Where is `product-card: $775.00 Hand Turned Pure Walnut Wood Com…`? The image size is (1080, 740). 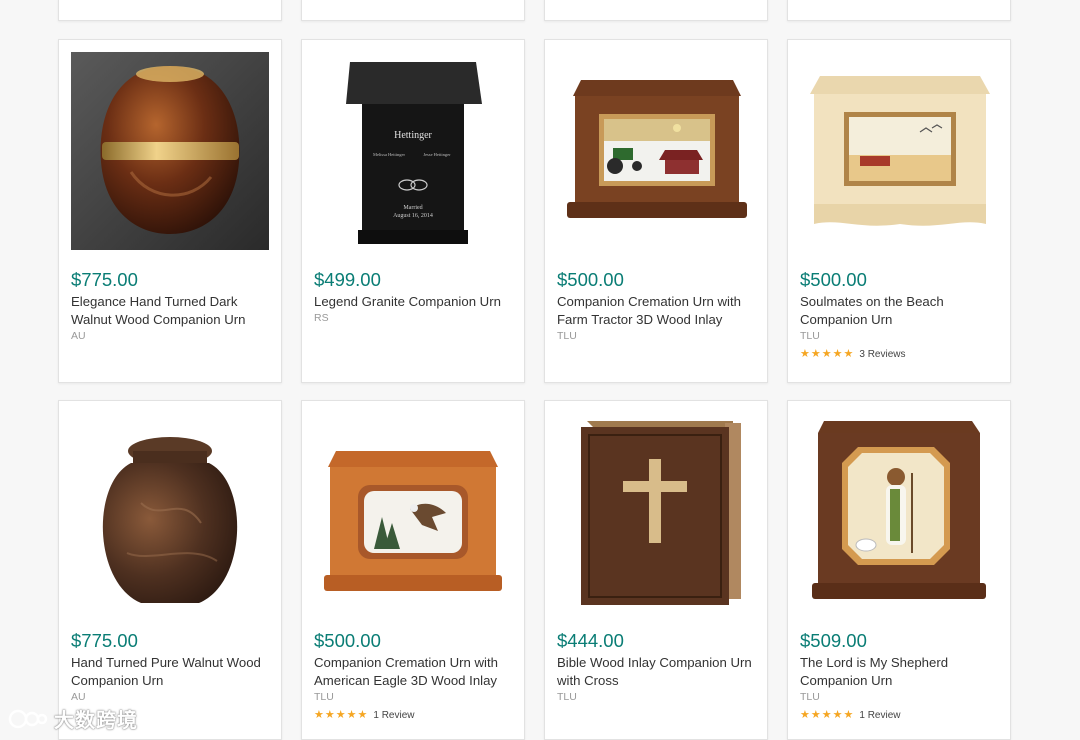 product-card: $775.00 Hand Turned Pure Walnut Wood Com… is located at coordinates (170, 570).